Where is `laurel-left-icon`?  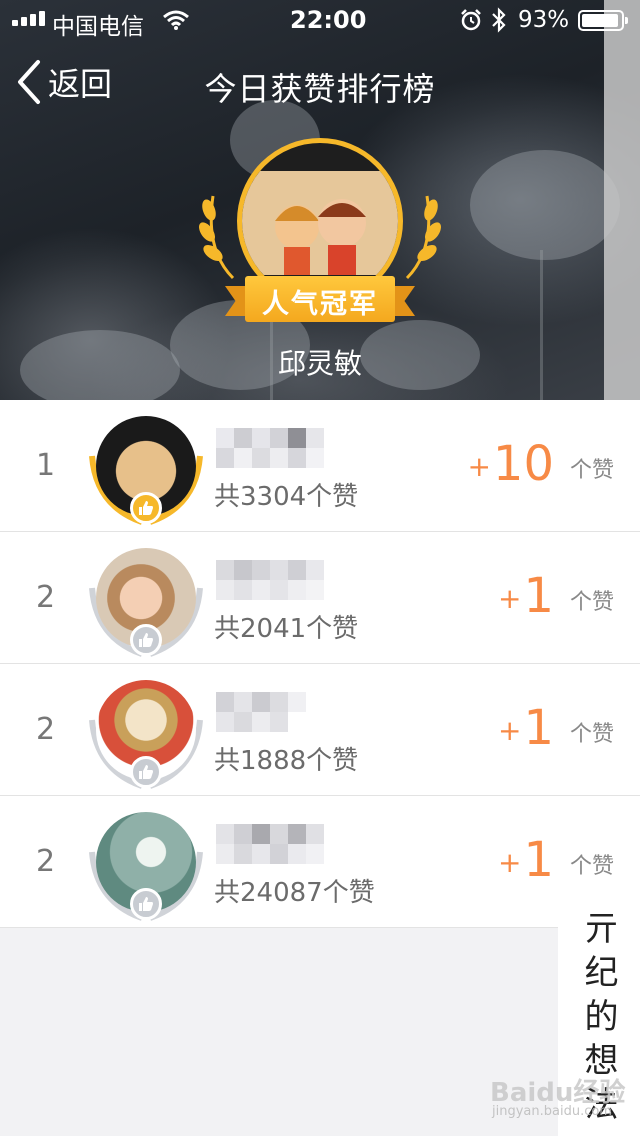 laurel-left-icon is located at coordinates (217, 237).